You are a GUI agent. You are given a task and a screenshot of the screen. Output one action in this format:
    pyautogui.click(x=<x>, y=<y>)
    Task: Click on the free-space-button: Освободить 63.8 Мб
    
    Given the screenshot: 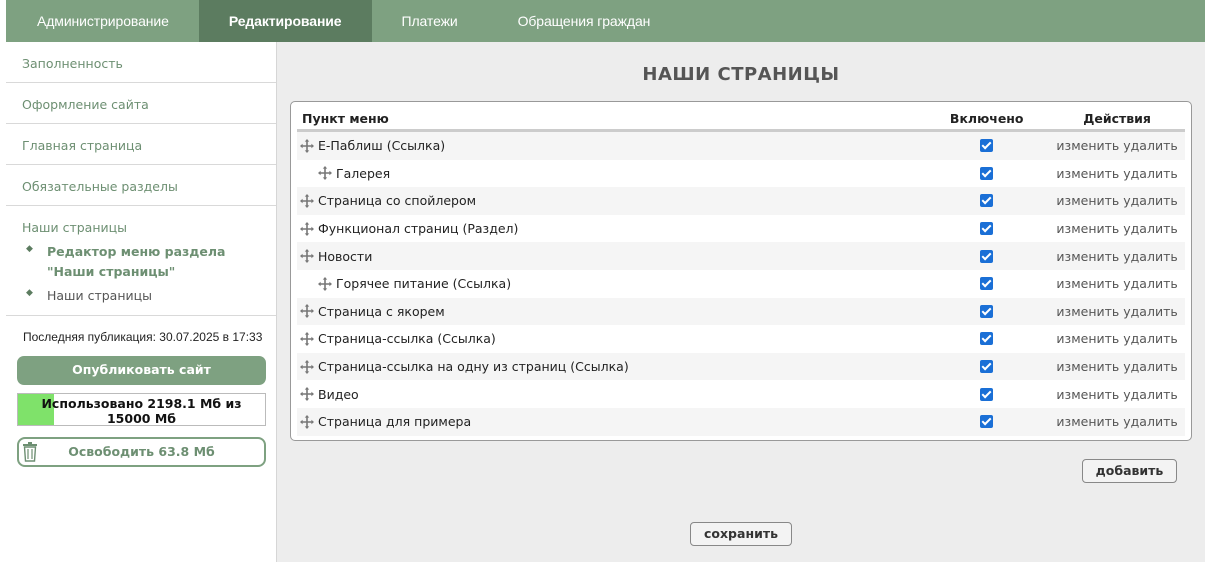 What is the action you would take?
    pyautogui.click(x=141, y=452)
    